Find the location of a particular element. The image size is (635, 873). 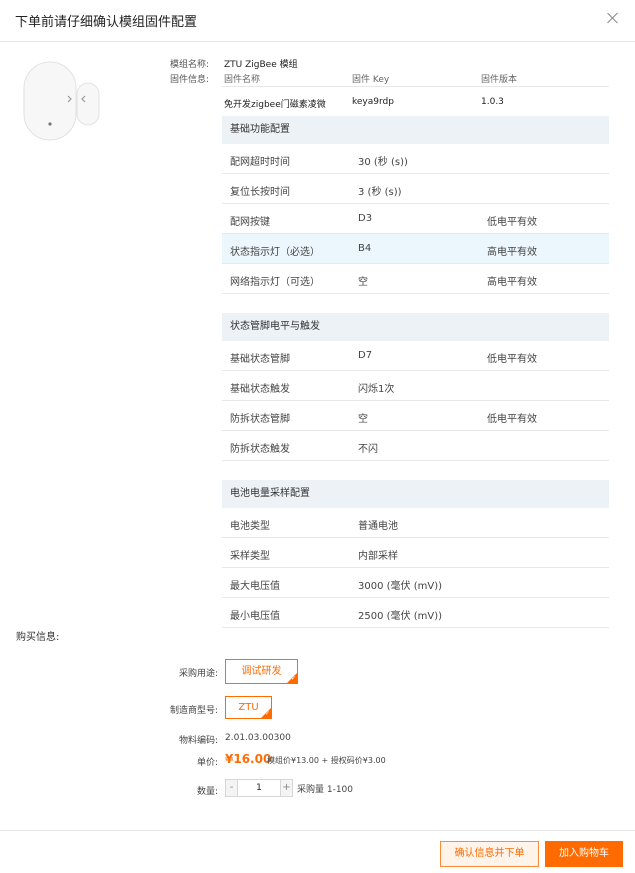

row-name: 采样类型 is located at coordinates (250, 556).